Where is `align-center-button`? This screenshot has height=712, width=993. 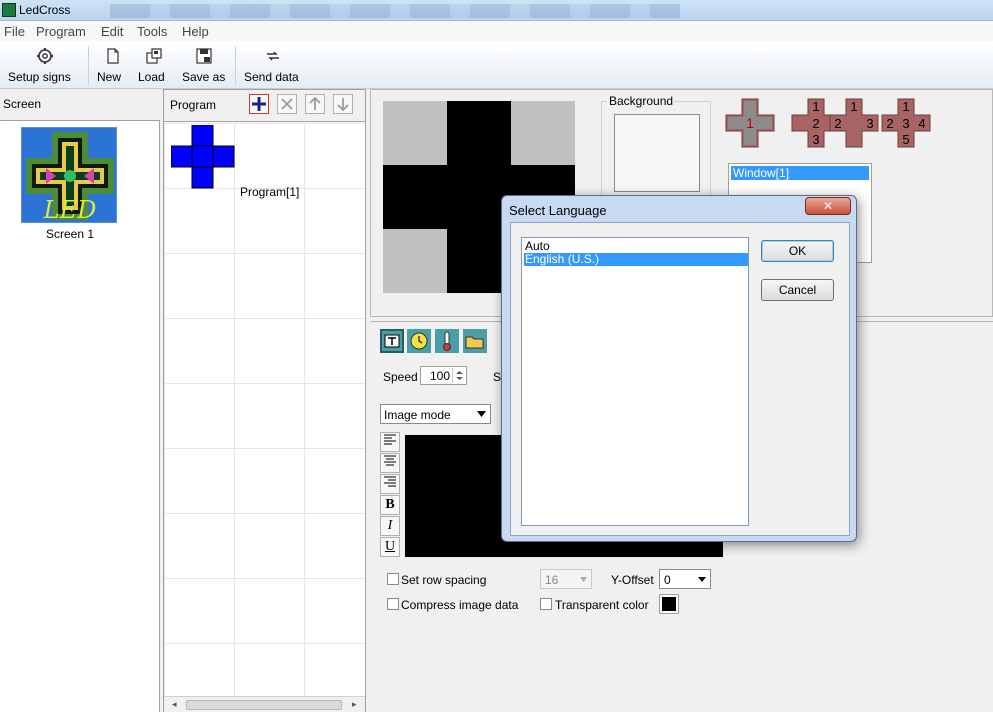
align-center-button is located at coordinates (390, 463).